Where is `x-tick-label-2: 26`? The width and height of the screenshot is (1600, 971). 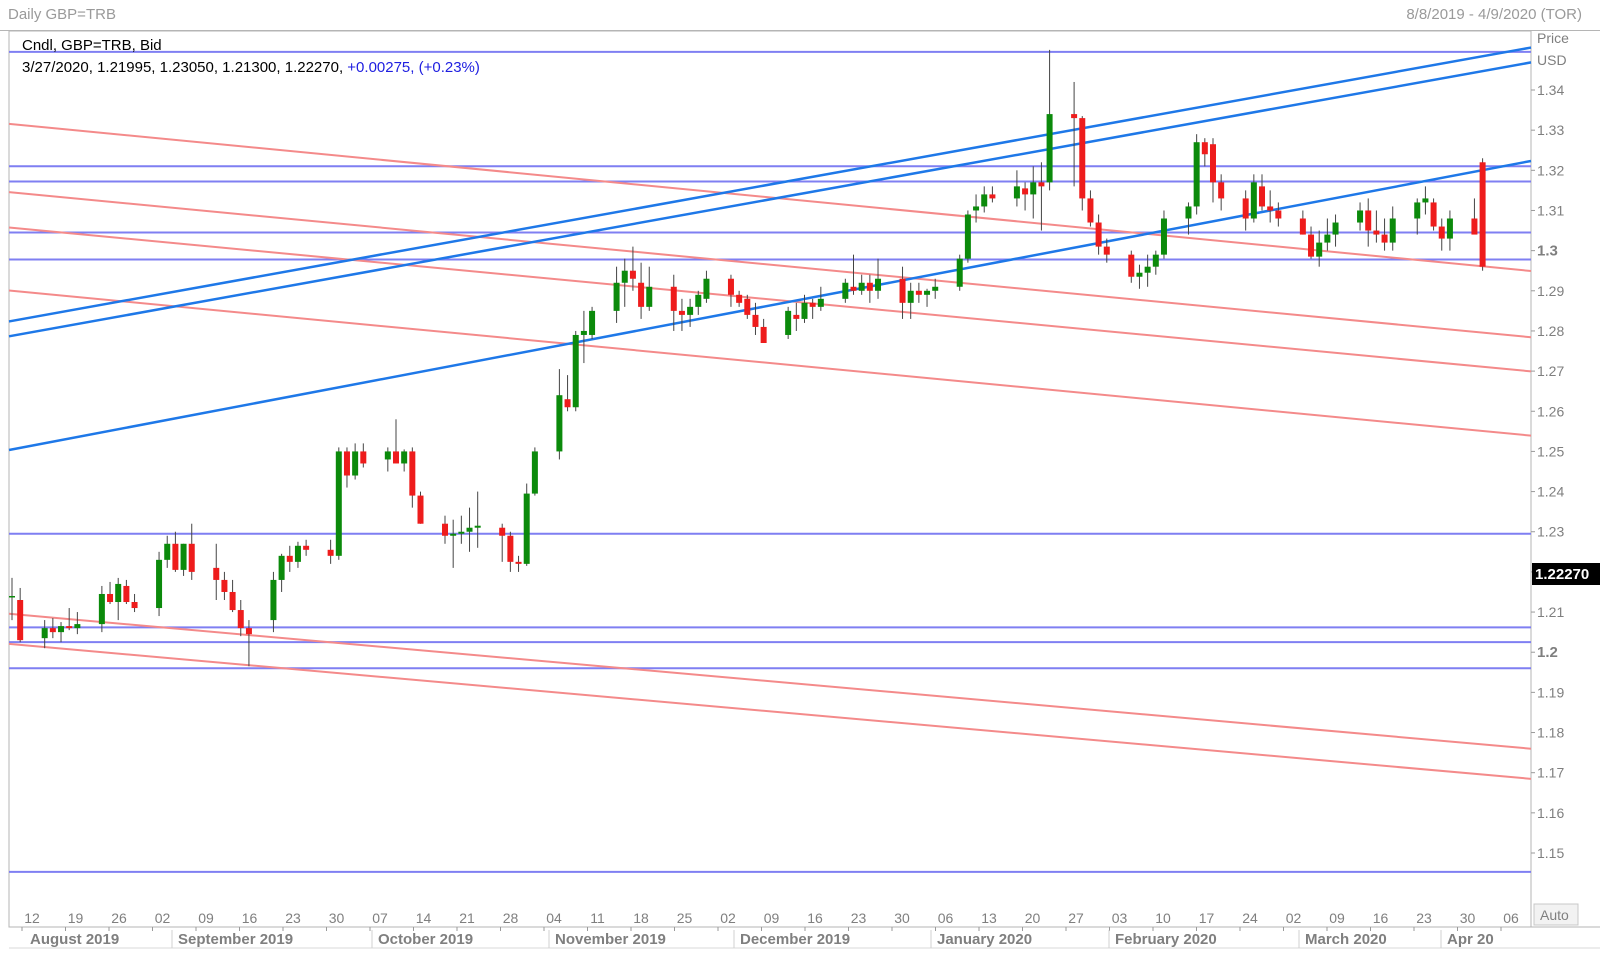 x-tick-label-2: 26 is located at coordinates (119, 918).